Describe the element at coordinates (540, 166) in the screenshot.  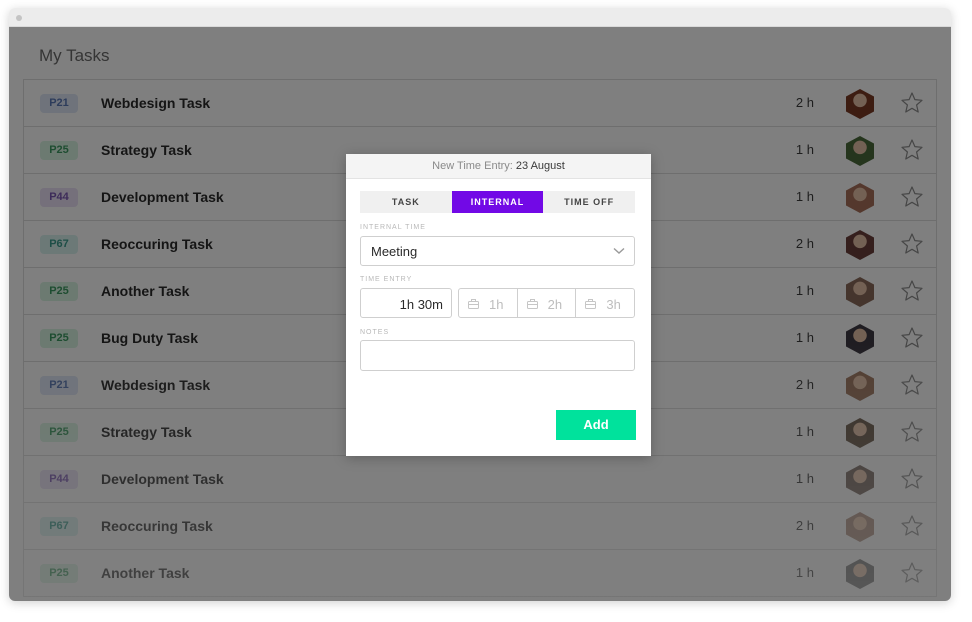
I see `modal-header-date: 23 August` at that location.